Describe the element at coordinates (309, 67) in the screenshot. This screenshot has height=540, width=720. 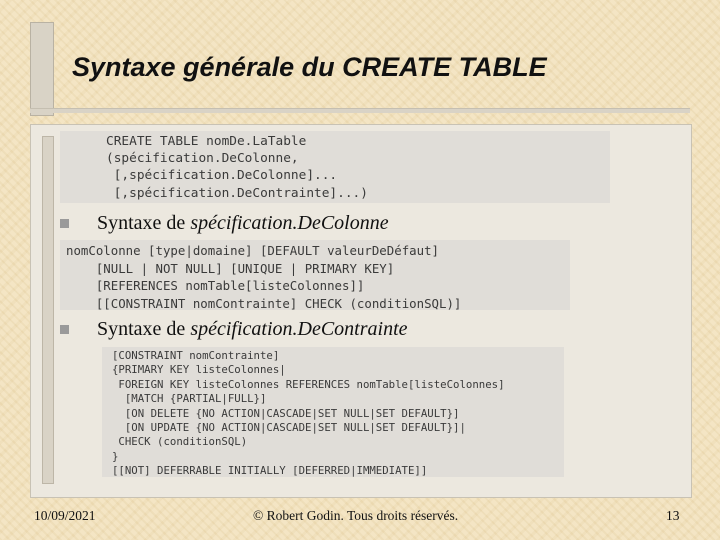
I see `slide-title: Syntaxe générale du CREATE TABLE` at that location.